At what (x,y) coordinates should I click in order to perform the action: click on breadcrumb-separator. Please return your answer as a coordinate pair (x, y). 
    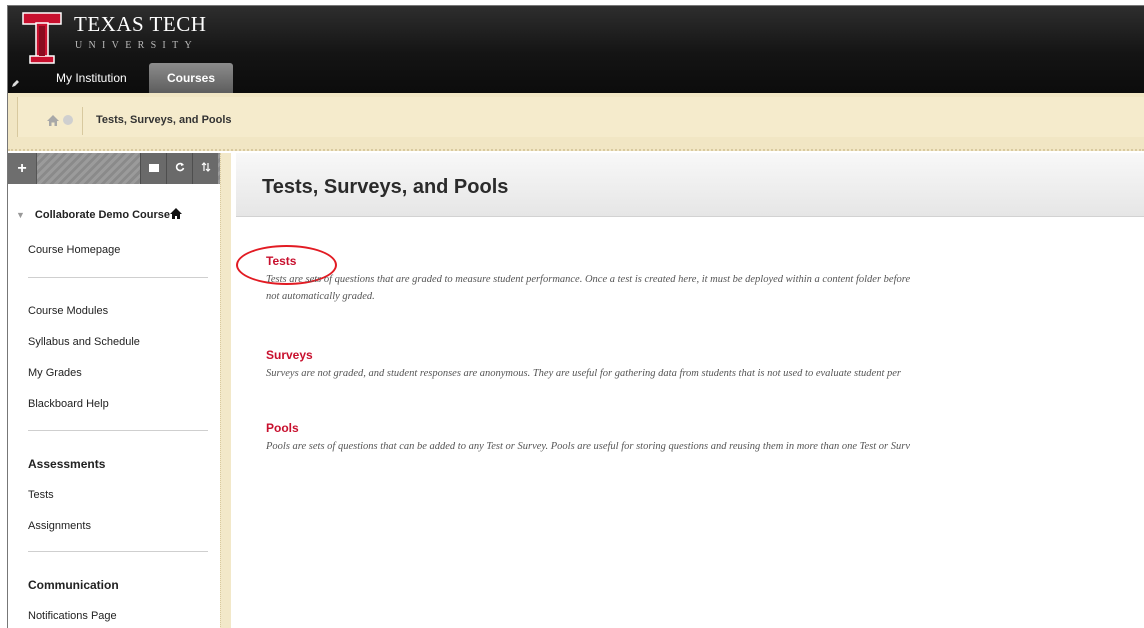
    Looking at the image, I should click on (82, 121).